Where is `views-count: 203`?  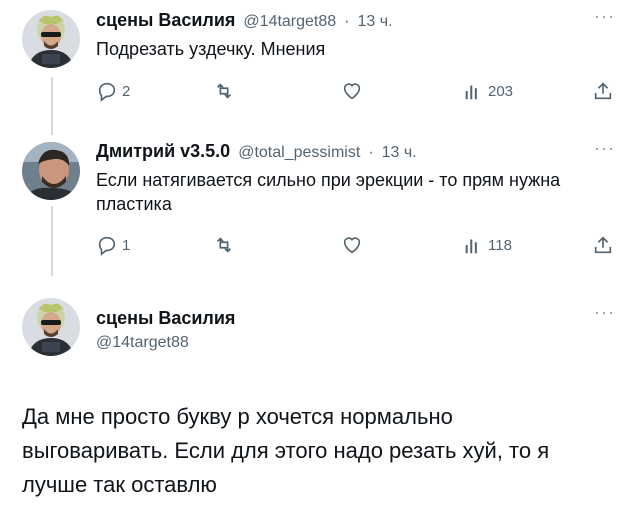
views-count: 203 is located at coordinates (501, 91).